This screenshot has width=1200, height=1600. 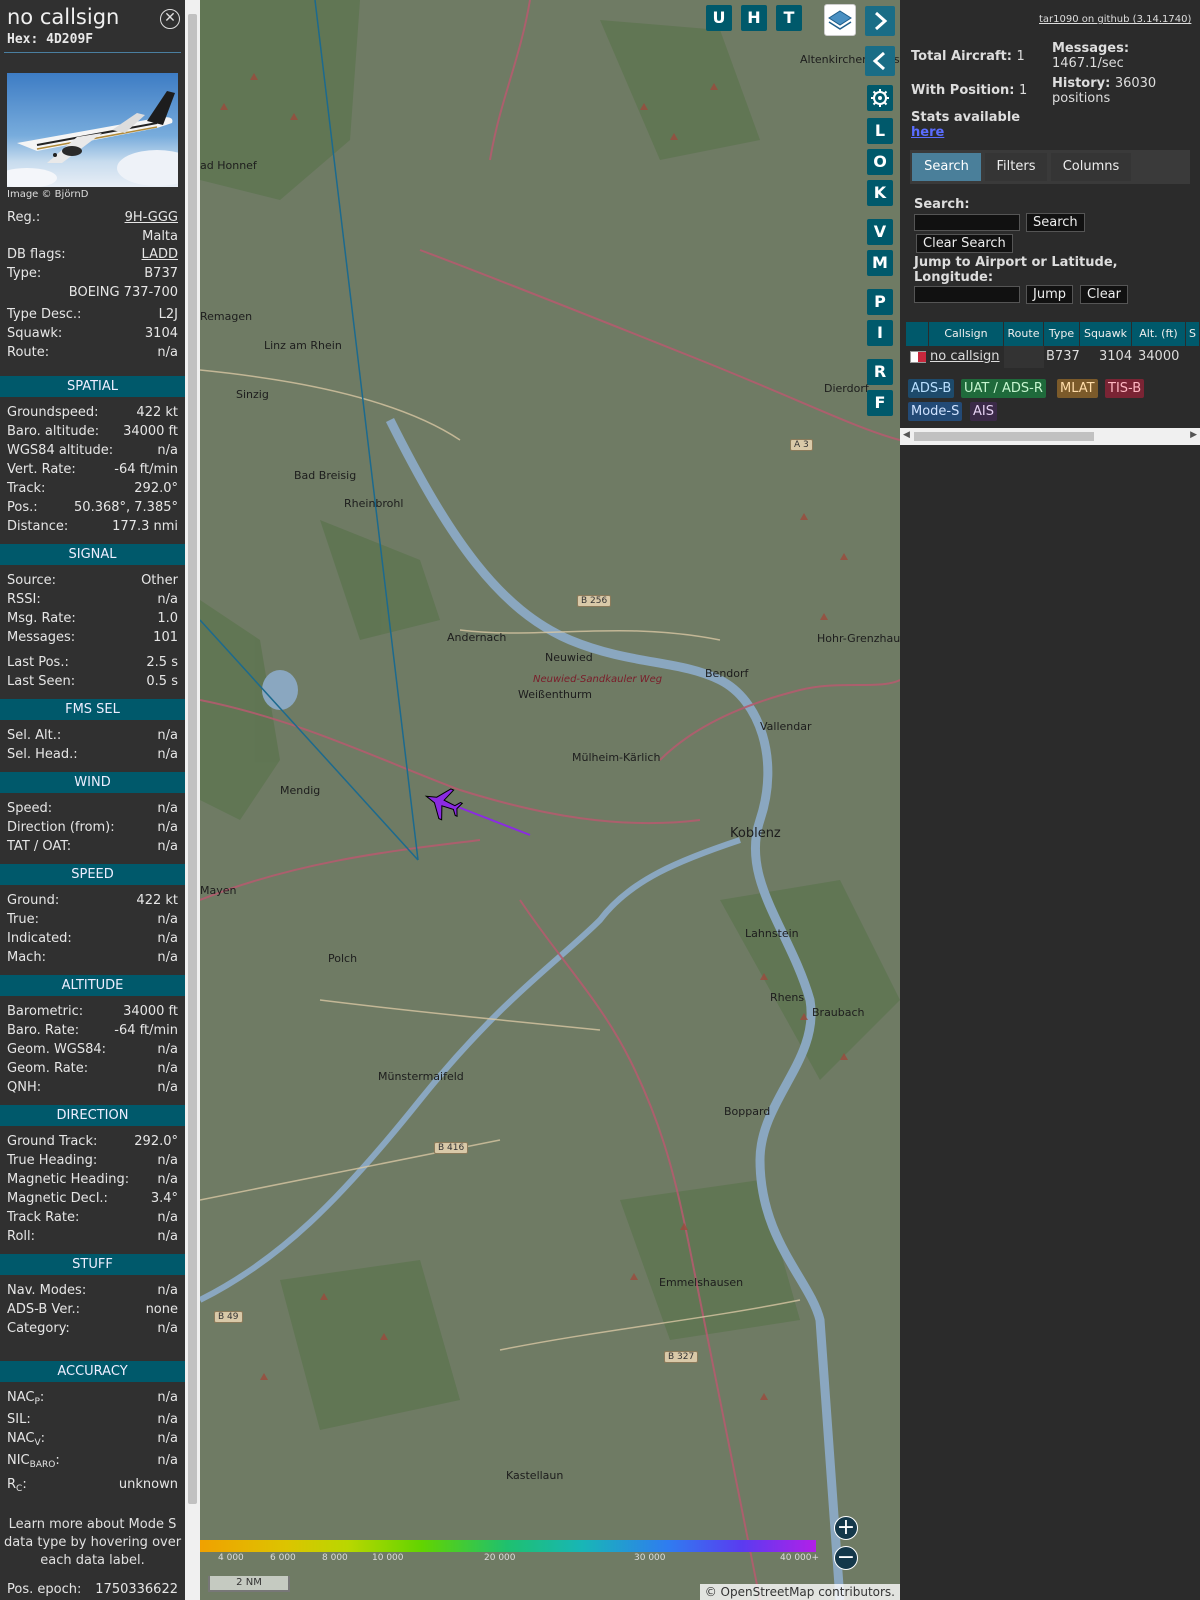 What do you see at coordinates (92, 469) in the screenshot?
I see `info-row: Vert. Rate: -64 ft/min` at bounding box center [92, 469].